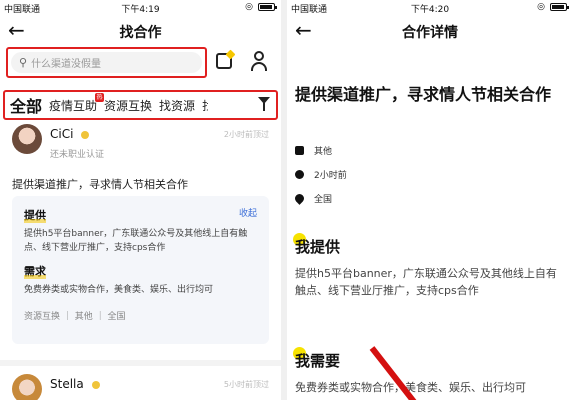 This screenshot has width=573, height=400. I want to click on post-title: 提供渠道推广，寻求情人节相关合作, so click(100, 184).